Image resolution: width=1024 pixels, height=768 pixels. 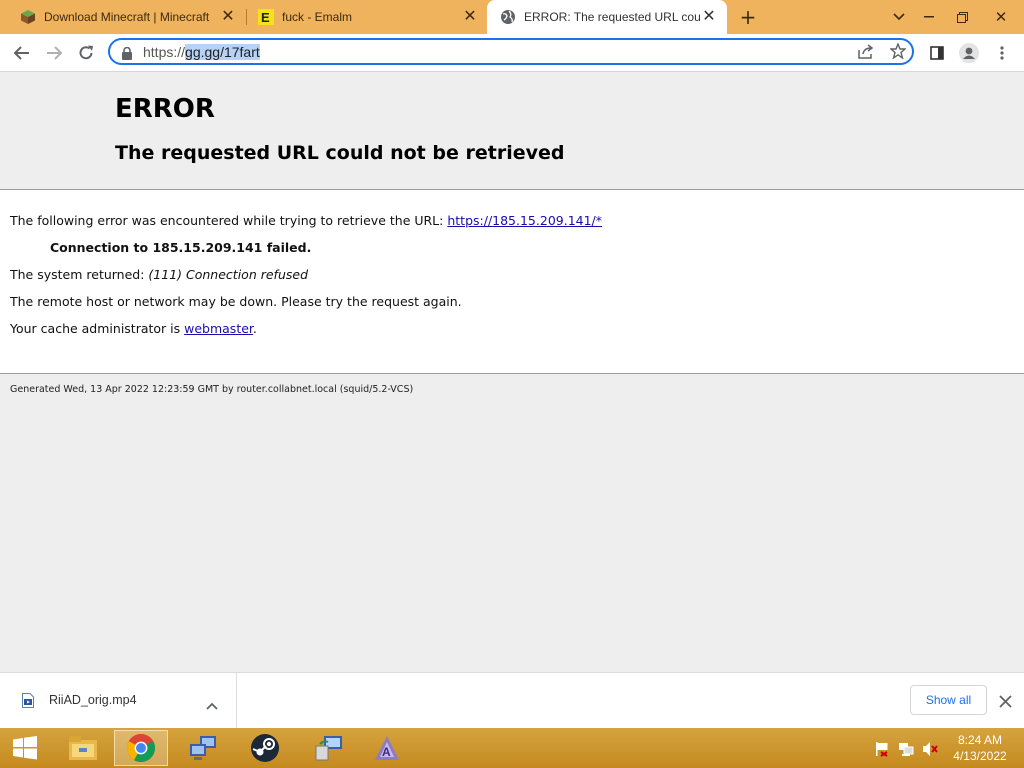 I want to click on share-icon, so click(x=866, y=53).